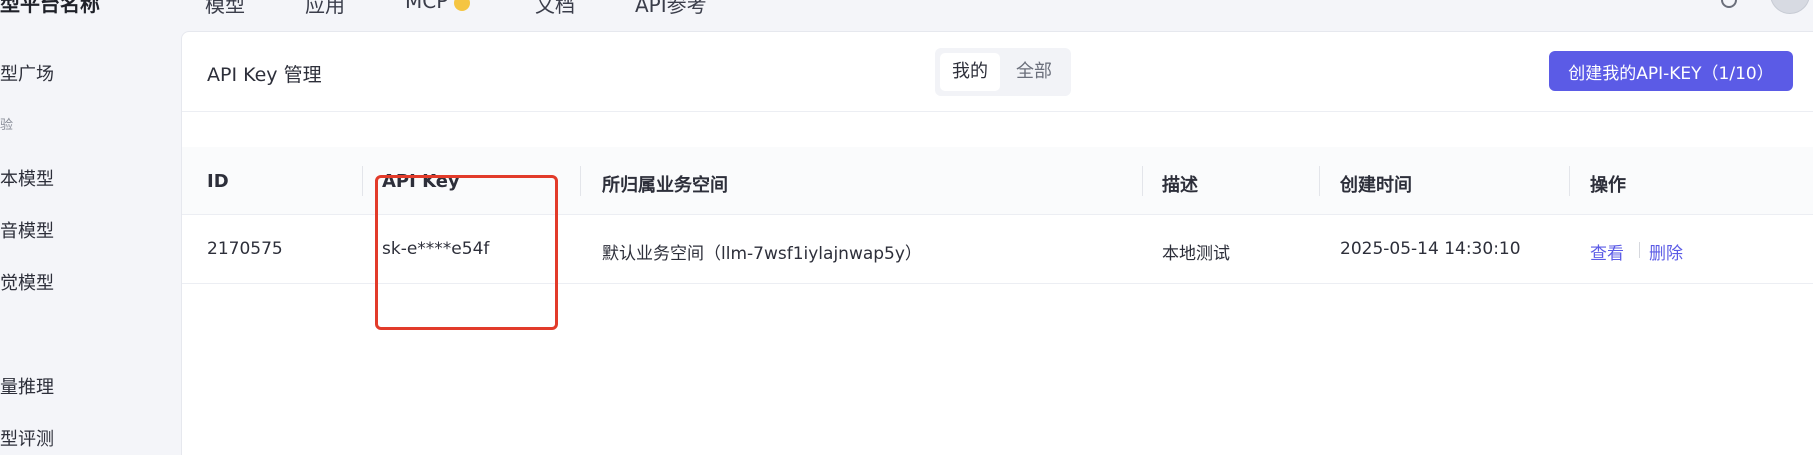 This screenshot has height=455, width=1813. Describe the element at coordinates (462, 5) in the screenshot. I see `new-badge-icon` at that location.